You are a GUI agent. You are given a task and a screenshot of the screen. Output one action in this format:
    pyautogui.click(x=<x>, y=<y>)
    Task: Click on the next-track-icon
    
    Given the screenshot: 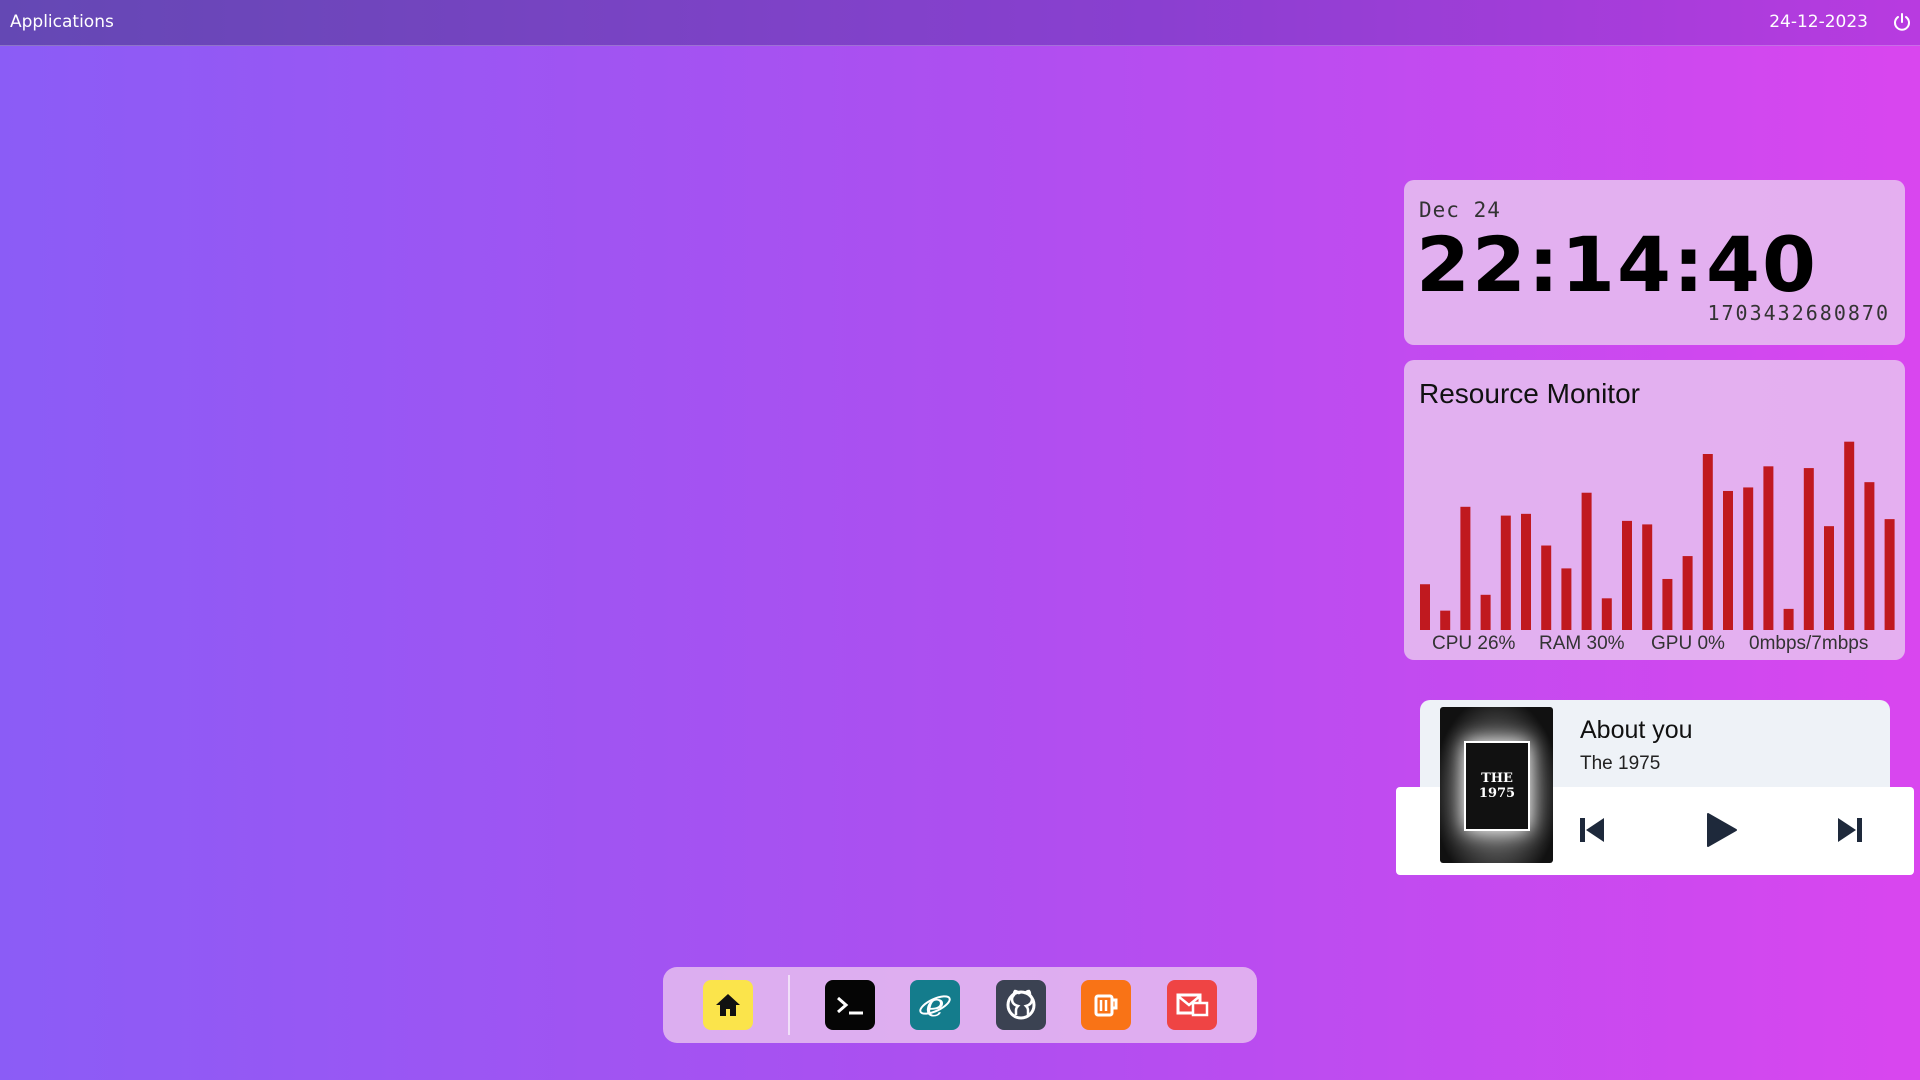 What is the action you would take?
    pyautogui.click(x=1850, y=830)
    